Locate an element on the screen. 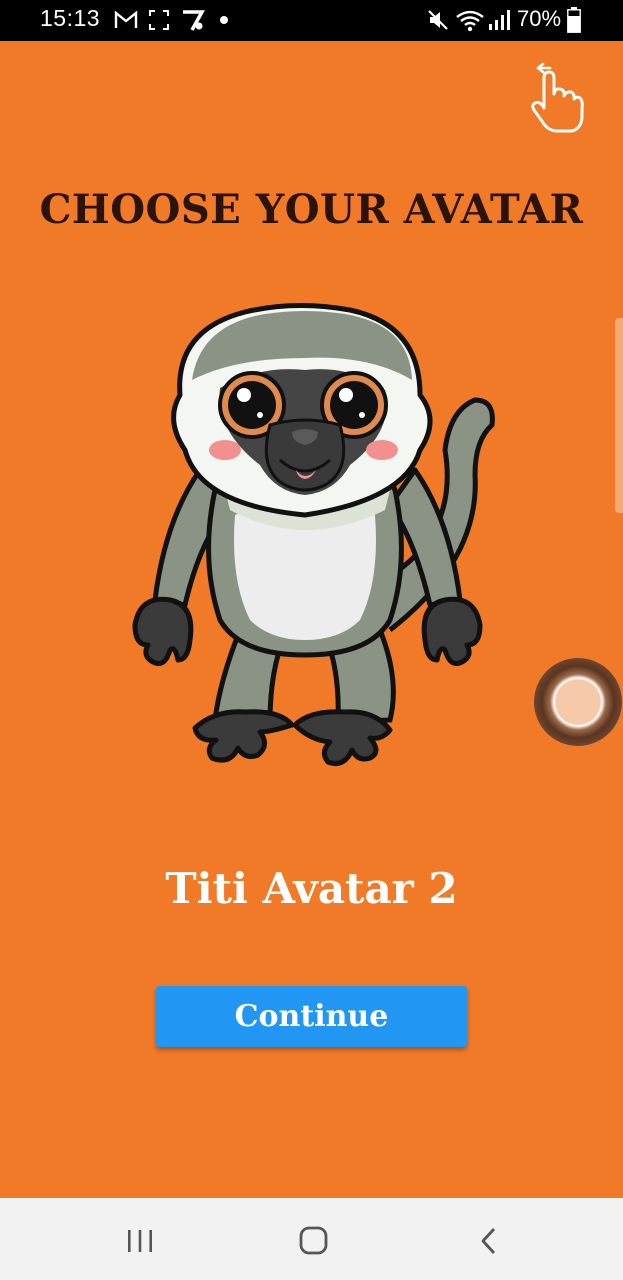 The image size is (623, 1280). assistive-touch-button is located at coordinates (578, 702).